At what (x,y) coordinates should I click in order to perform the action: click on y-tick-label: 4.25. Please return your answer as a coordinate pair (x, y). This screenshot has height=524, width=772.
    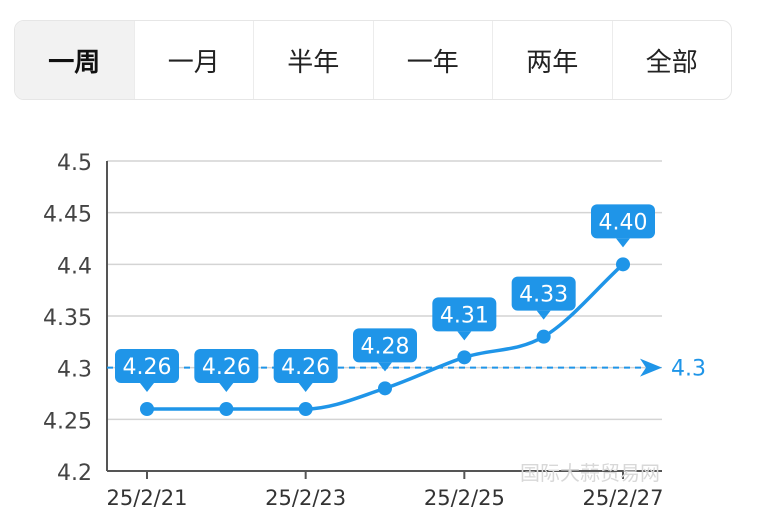
    Looking at the image, I should click on (67, 421).